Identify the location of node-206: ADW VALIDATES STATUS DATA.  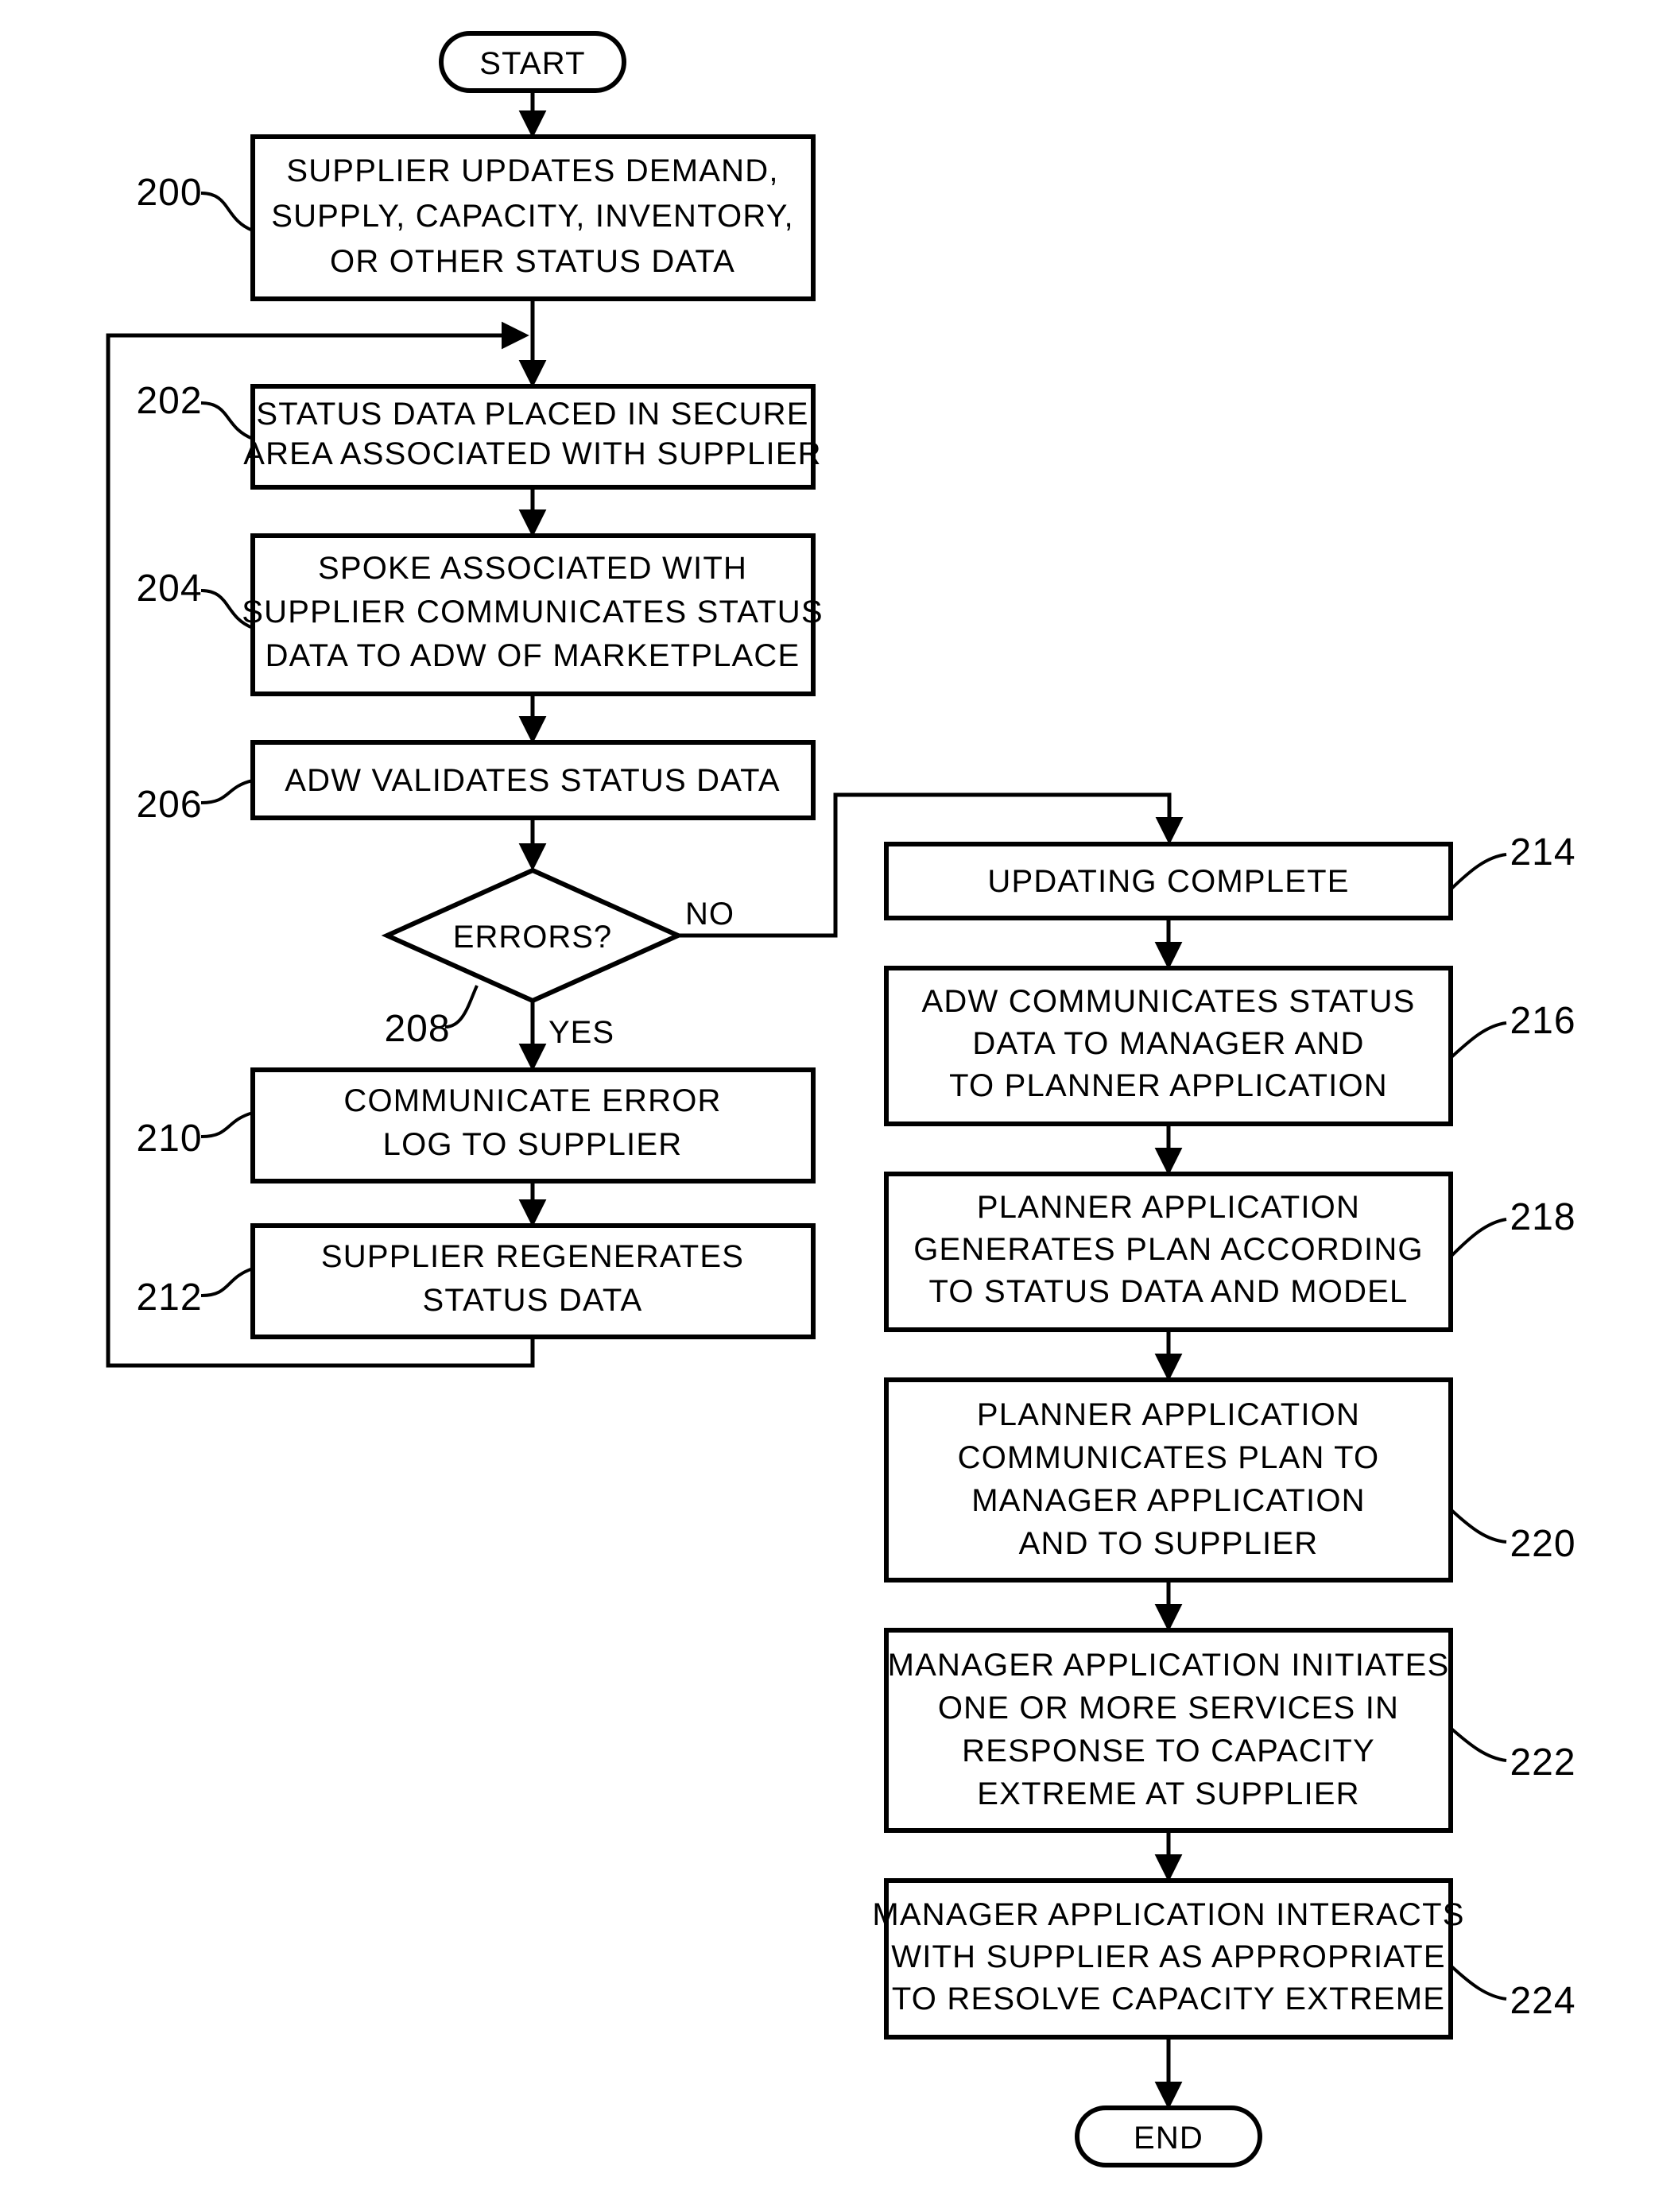
(533, 780).